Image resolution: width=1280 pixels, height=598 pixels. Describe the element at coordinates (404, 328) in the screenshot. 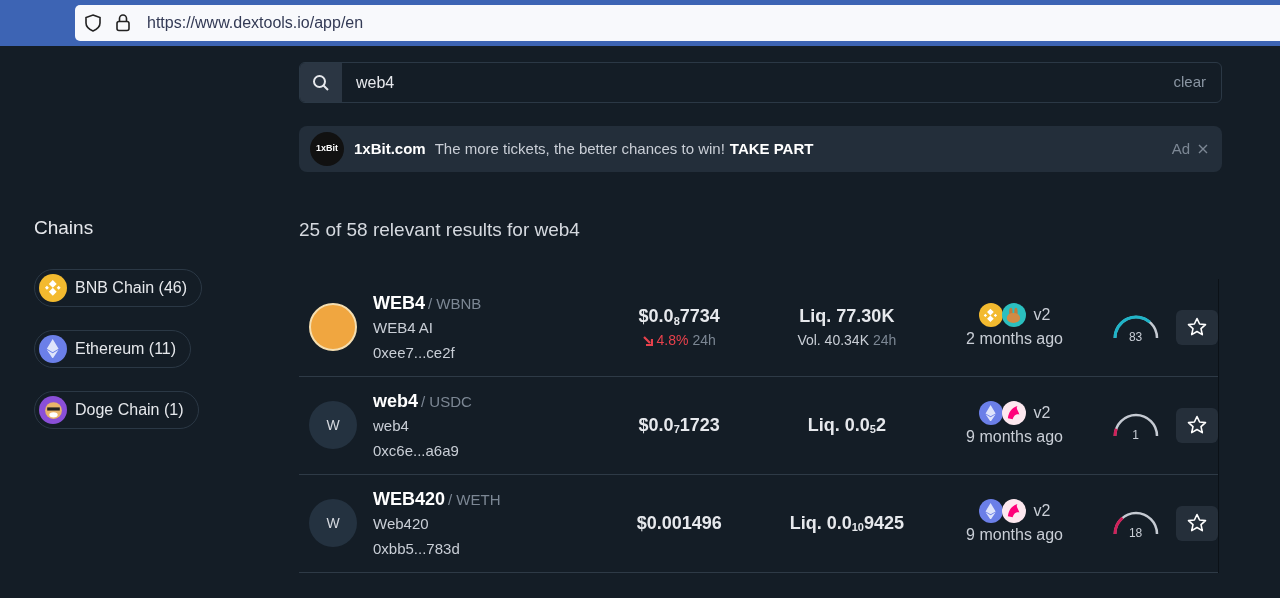

I see `token-name: WEB4 AI` at that location.